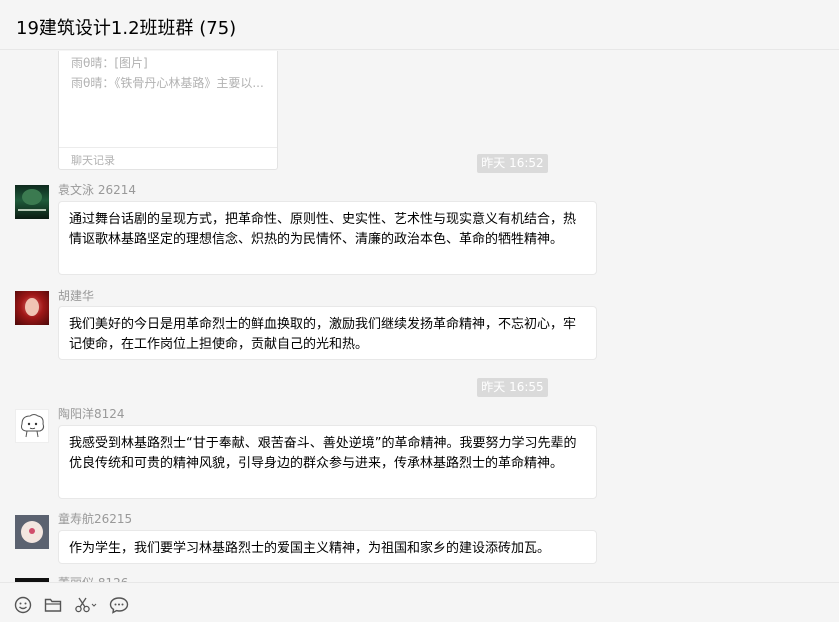  I want to click on sender-name: 董丽仪 8126, so click(93, 578).